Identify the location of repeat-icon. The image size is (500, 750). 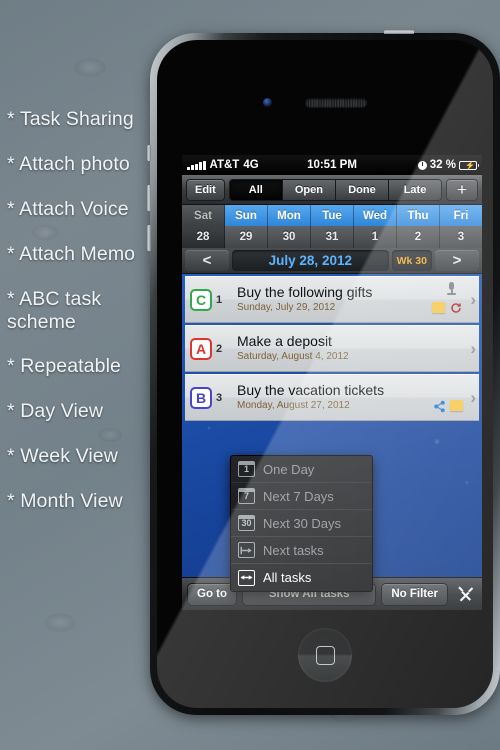
(456, 307).